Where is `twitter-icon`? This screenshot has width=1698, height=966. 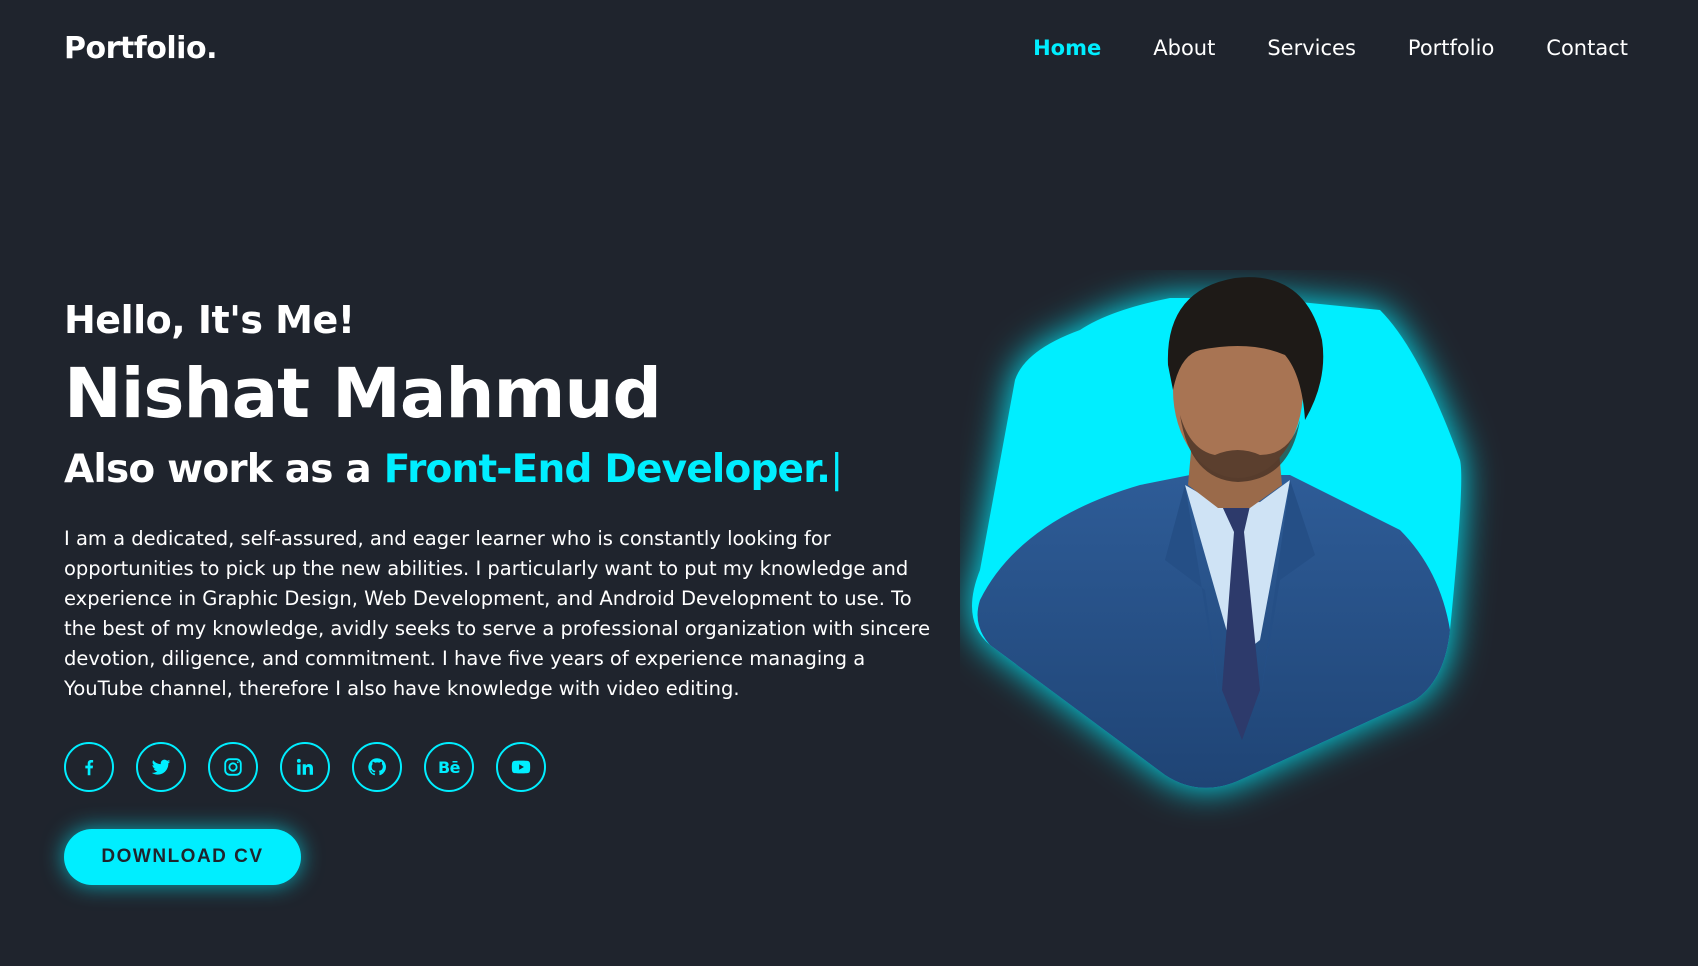
twitter-icon is located at coordinates (161, 767).